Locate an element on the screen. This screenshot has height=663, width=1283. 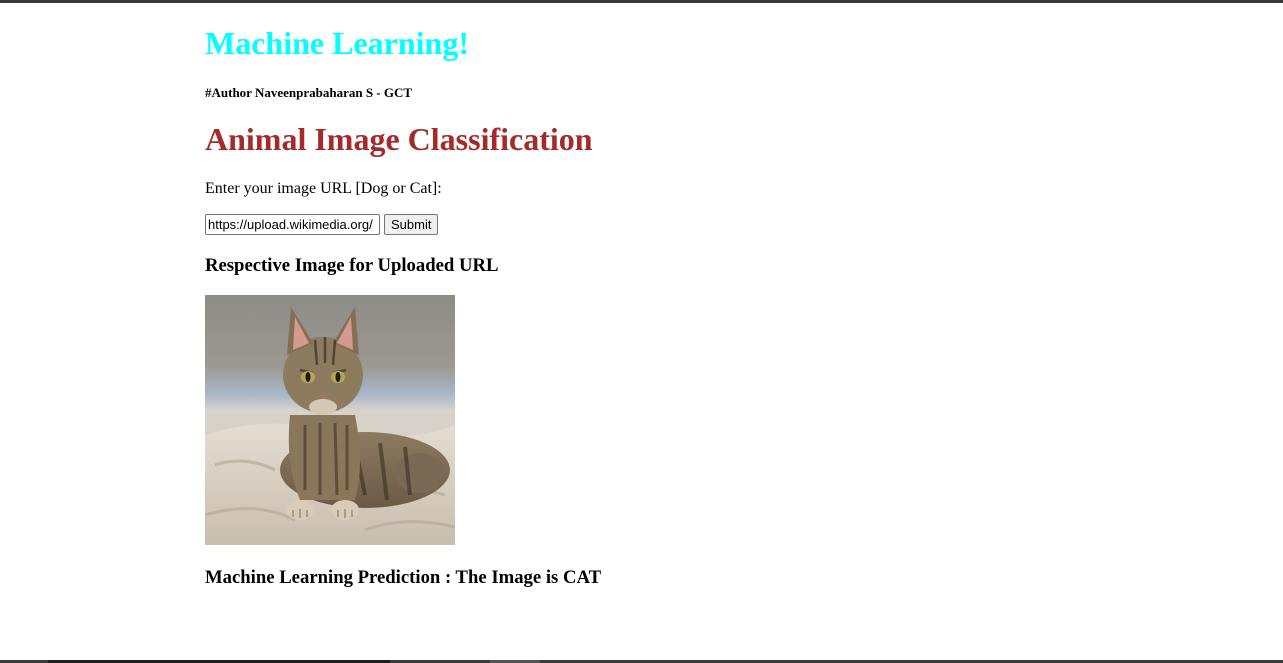
image-url-label: Enter your image URL [Dog or Cat]: is located at coordinates (323, 188).